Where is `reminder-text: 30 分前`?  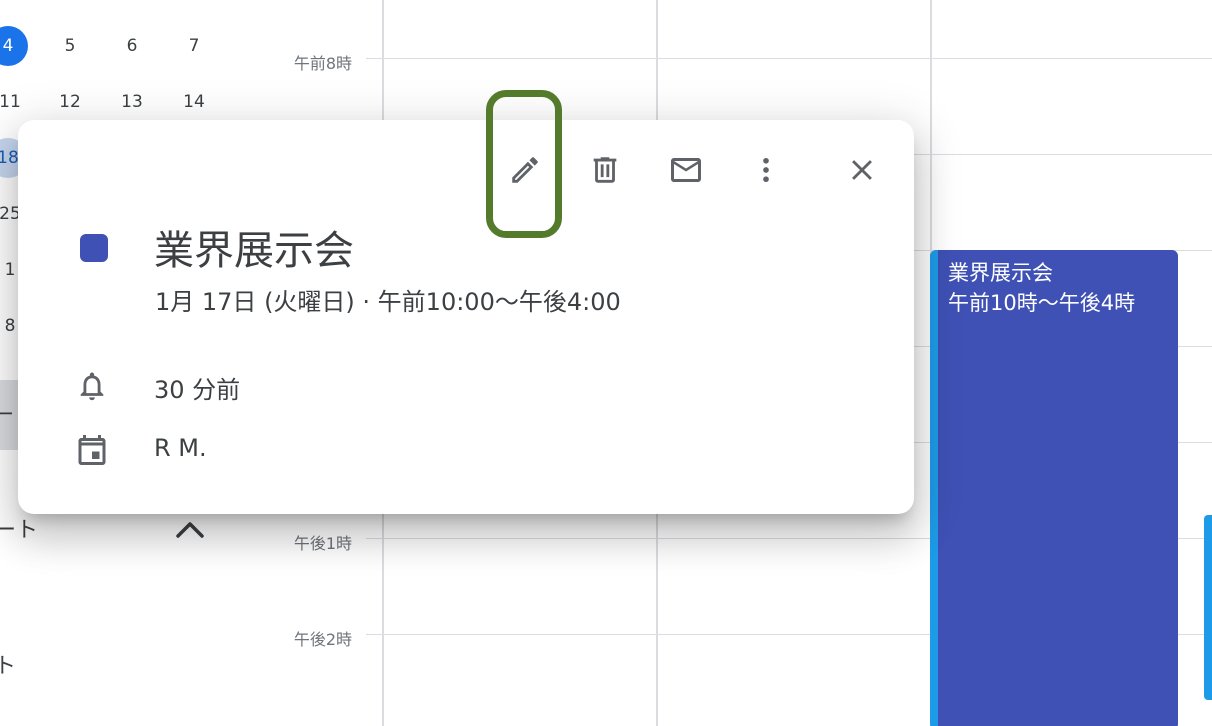 reminder-text: 30 分前 is located at coordinates (197, 390).